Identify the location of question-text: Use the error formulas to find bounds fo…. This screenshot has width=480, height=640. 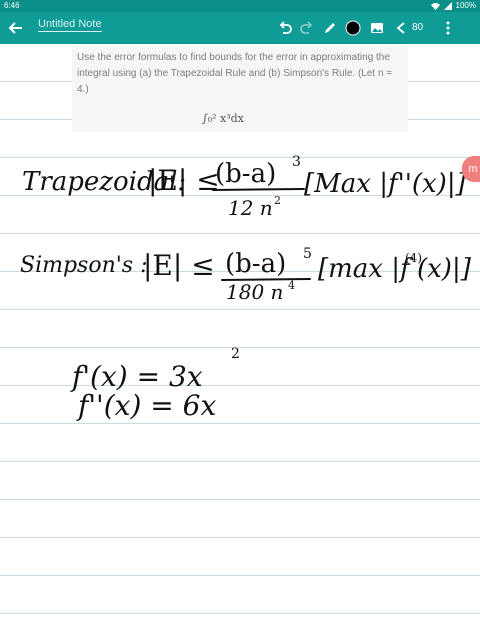
(235, 73).